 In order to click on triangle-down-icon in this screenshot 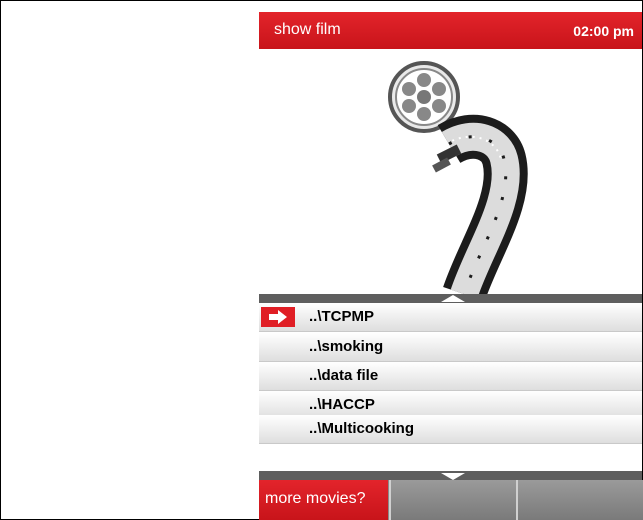, I will do `click(453, 476)`.